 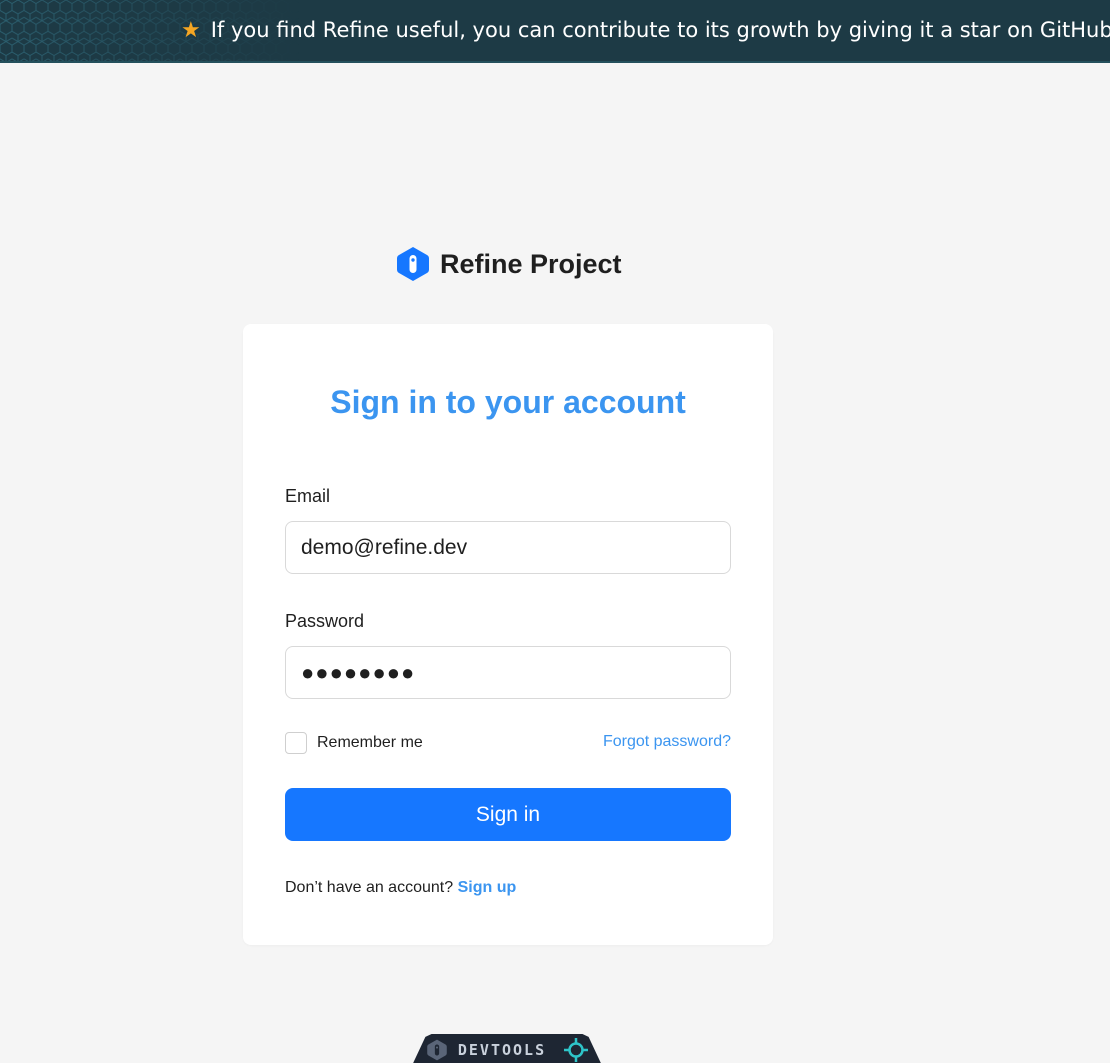 What do you see at coordinates (296, 743) in the screenshot?
I see `remember-me-checkbox` at bounding box center [296, 743].